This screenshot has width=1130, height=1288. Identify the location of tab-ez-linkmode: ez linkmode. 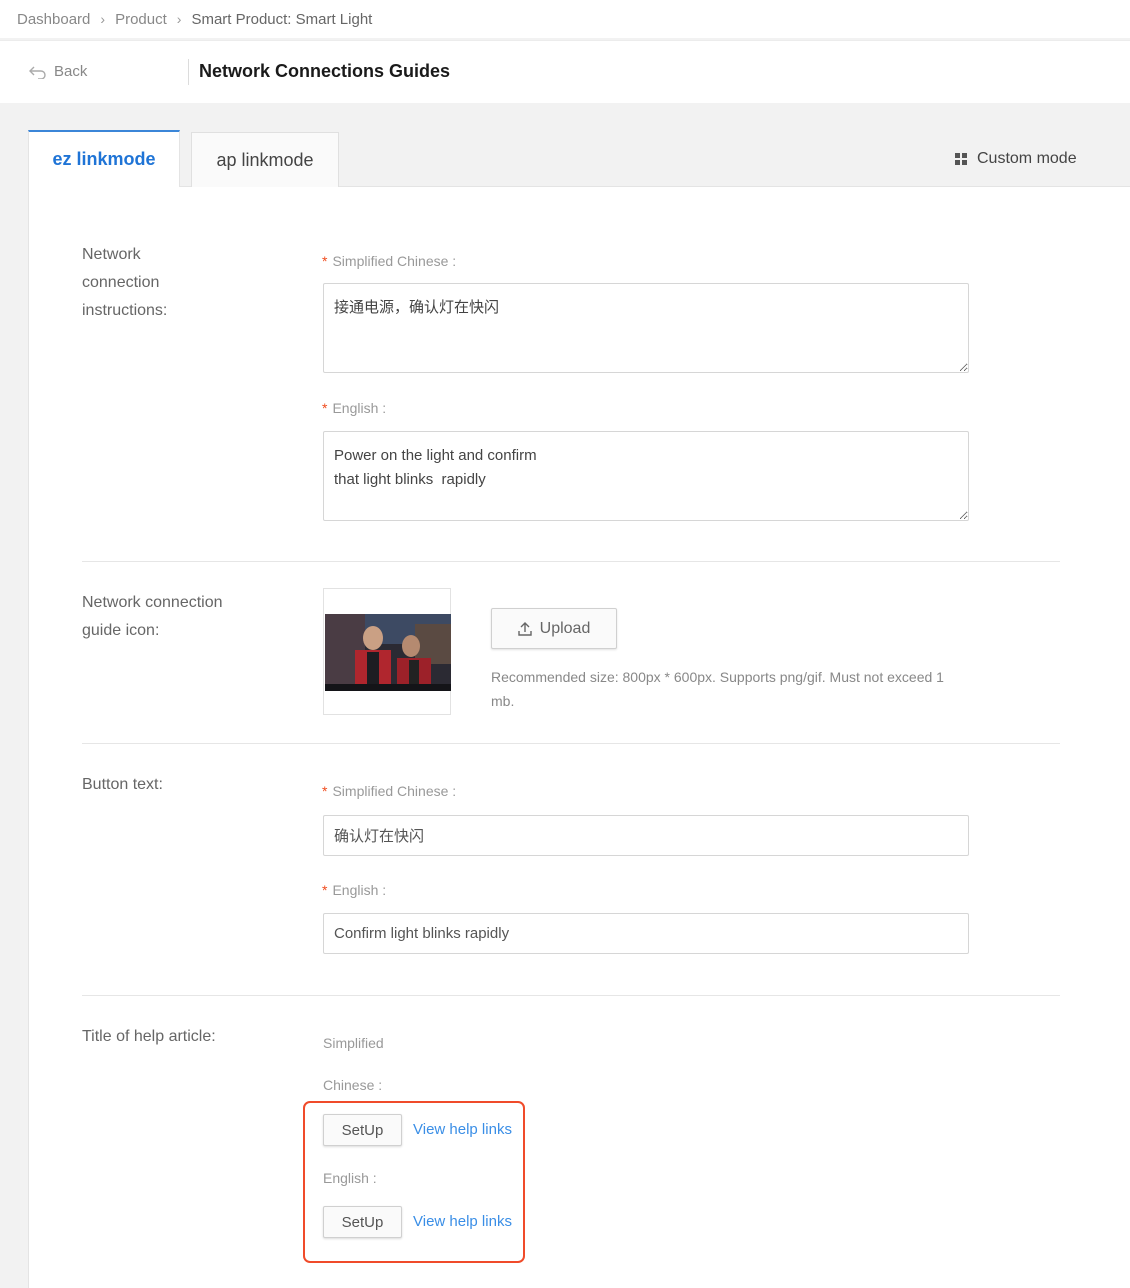
(104, 158).